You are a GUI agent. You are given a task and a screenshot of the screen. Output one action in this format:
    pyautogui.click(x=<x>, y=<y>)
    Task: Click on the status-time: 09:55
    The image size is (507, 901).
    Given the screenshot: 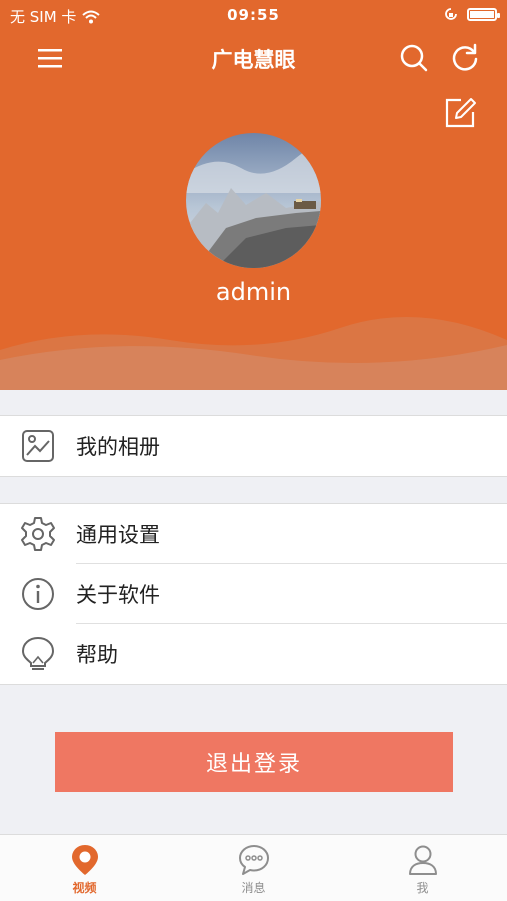 What is the action you would take?
    pyautogui.click(x=253, y=15)
    